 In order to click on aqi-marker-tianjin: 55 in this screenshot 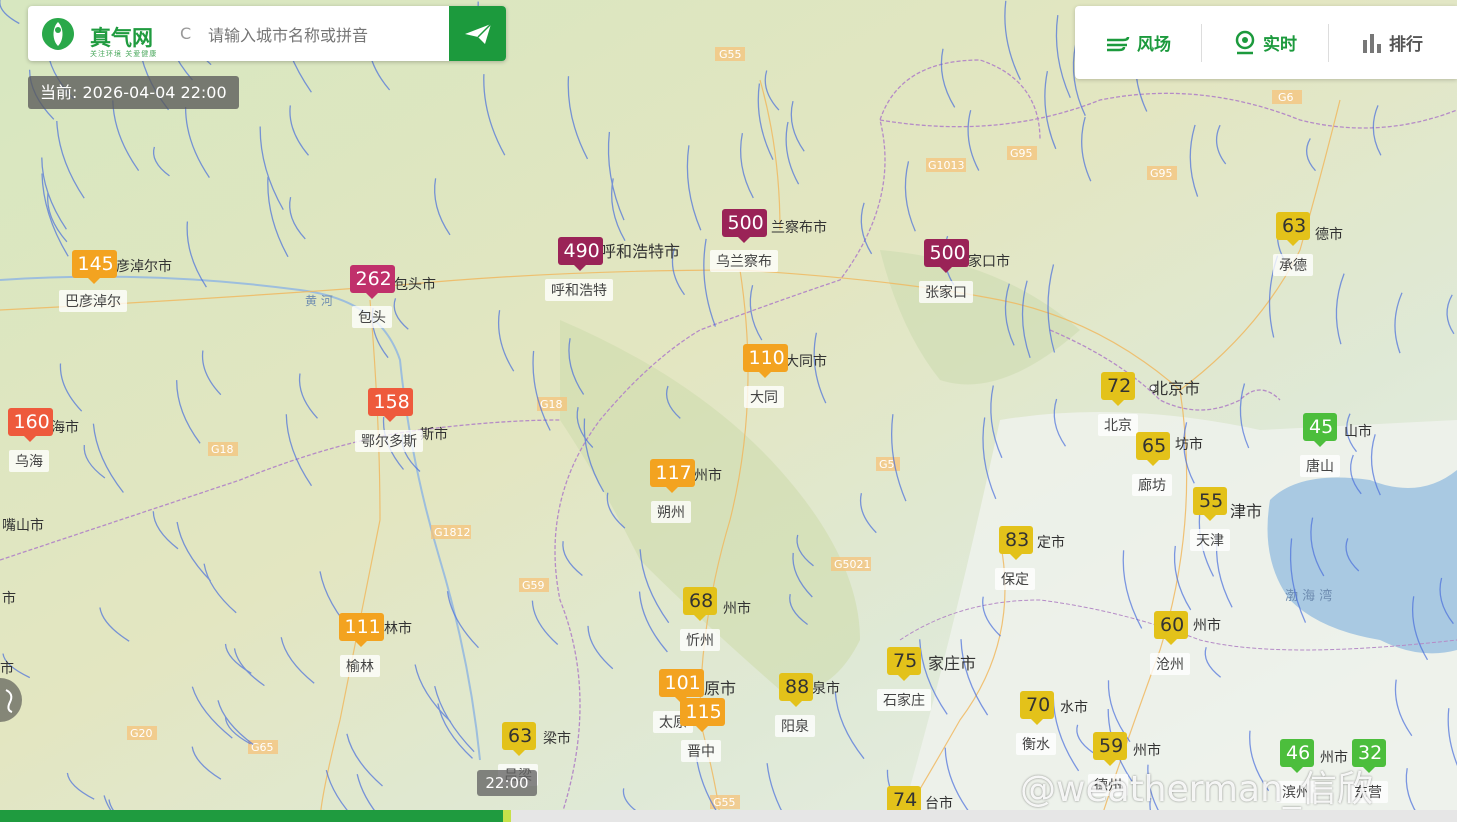, I will do `click(1210, 504)`.